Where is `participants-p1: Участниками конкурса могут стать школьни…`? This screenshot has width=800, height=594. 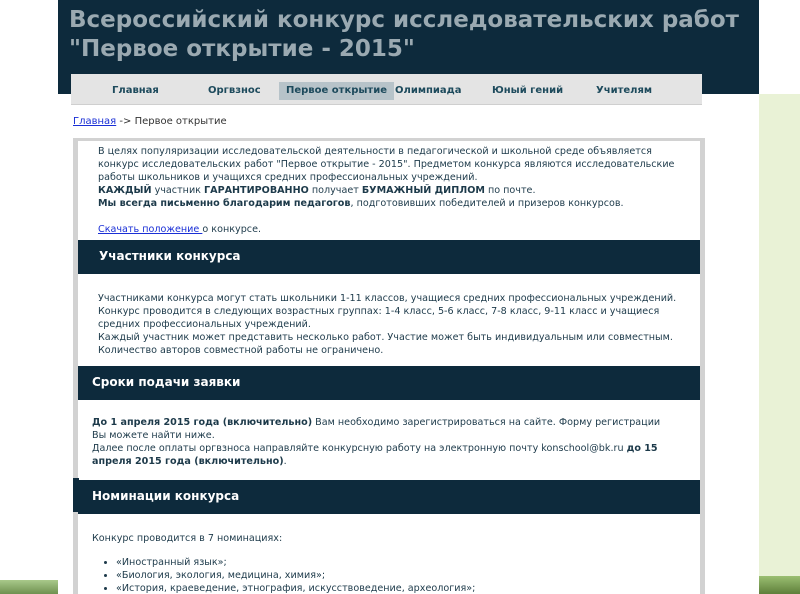
participants-p1: Участниками конкурса могут стать школьни… is located at coordinates (387, 298).